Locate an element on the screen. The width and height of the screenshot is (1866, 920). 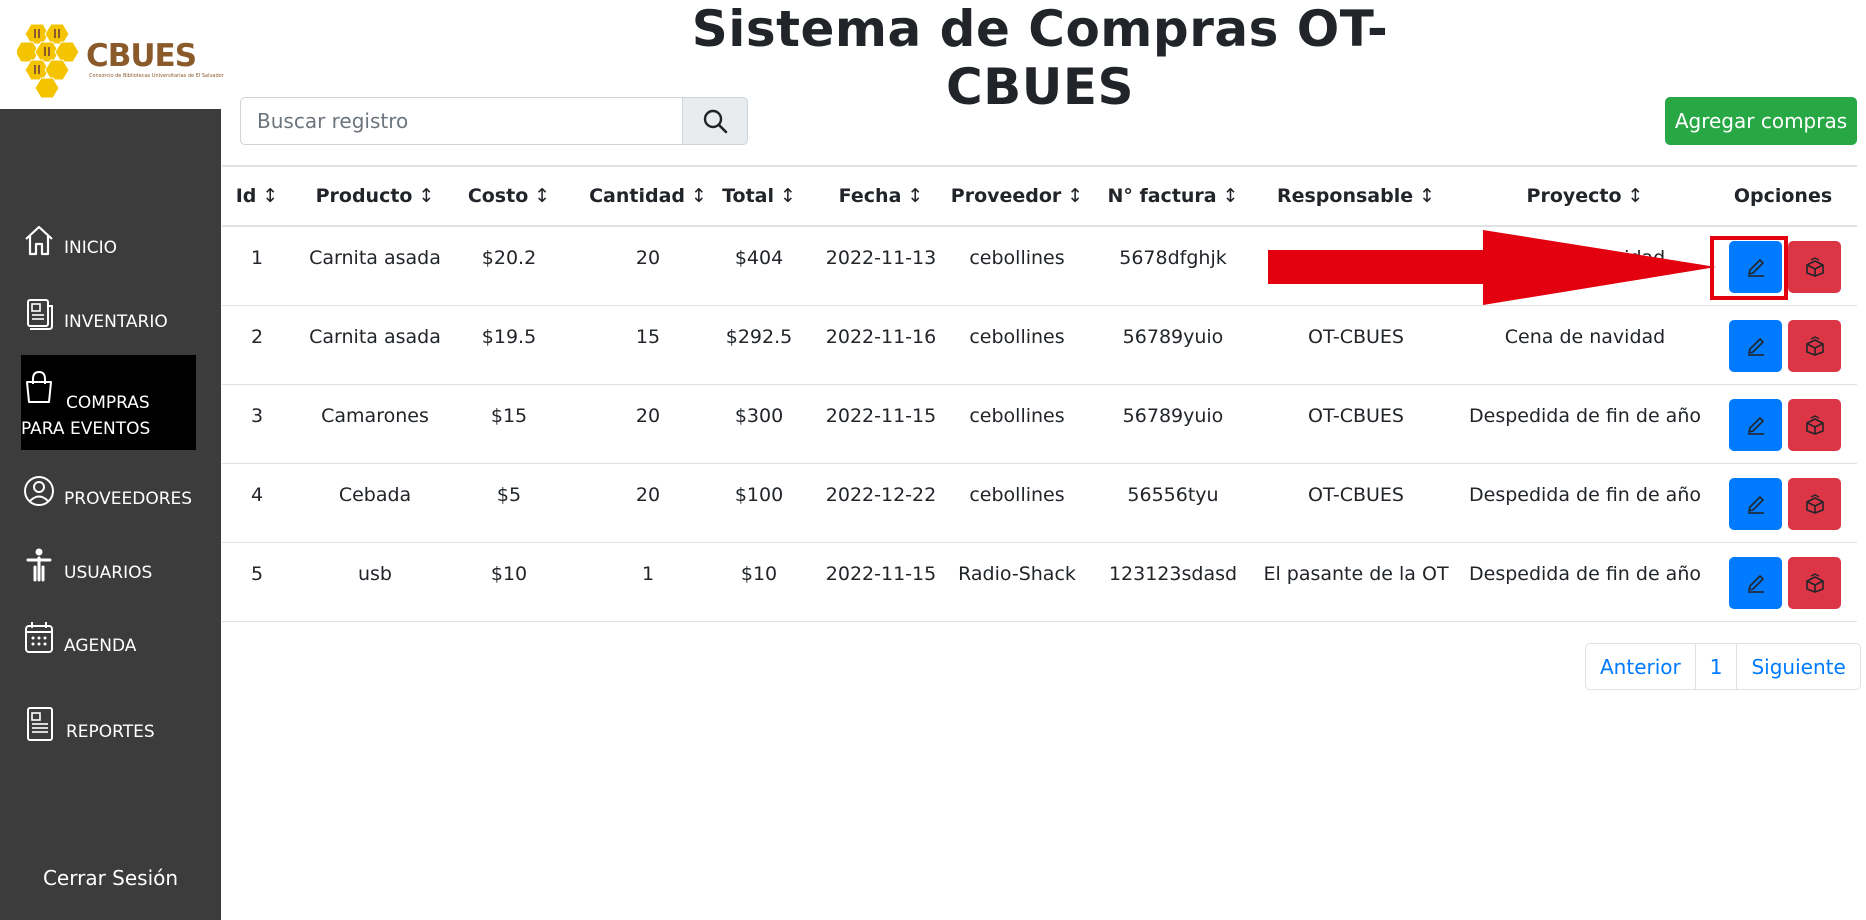
pagination-prev: Anterior is located at coordinates (1641, 666).